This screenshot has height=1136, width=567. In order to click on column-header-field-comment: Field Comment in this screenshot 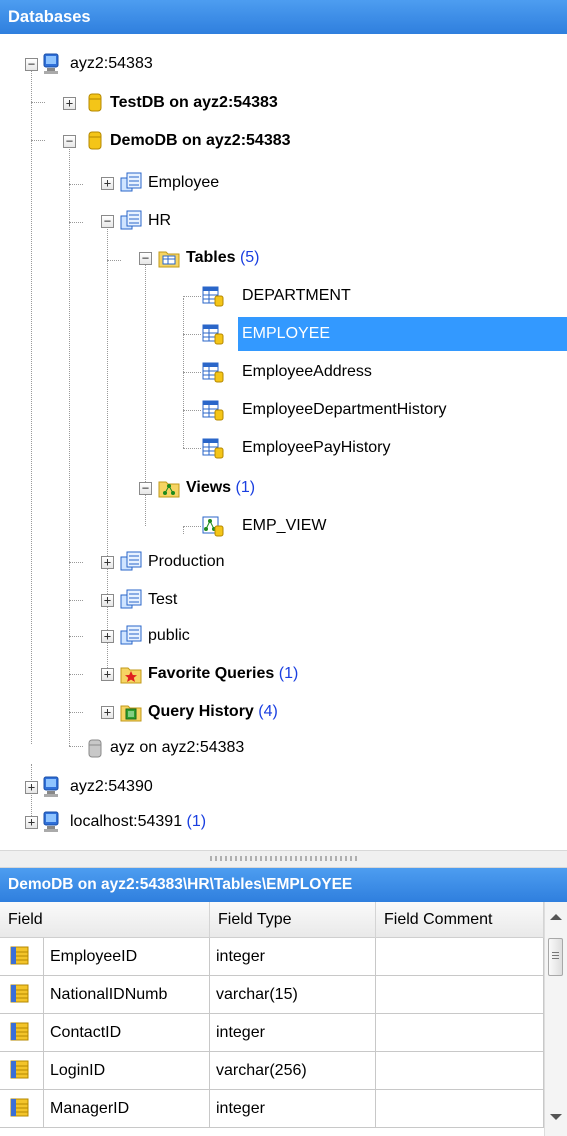, I will do `click(460, 920)`.